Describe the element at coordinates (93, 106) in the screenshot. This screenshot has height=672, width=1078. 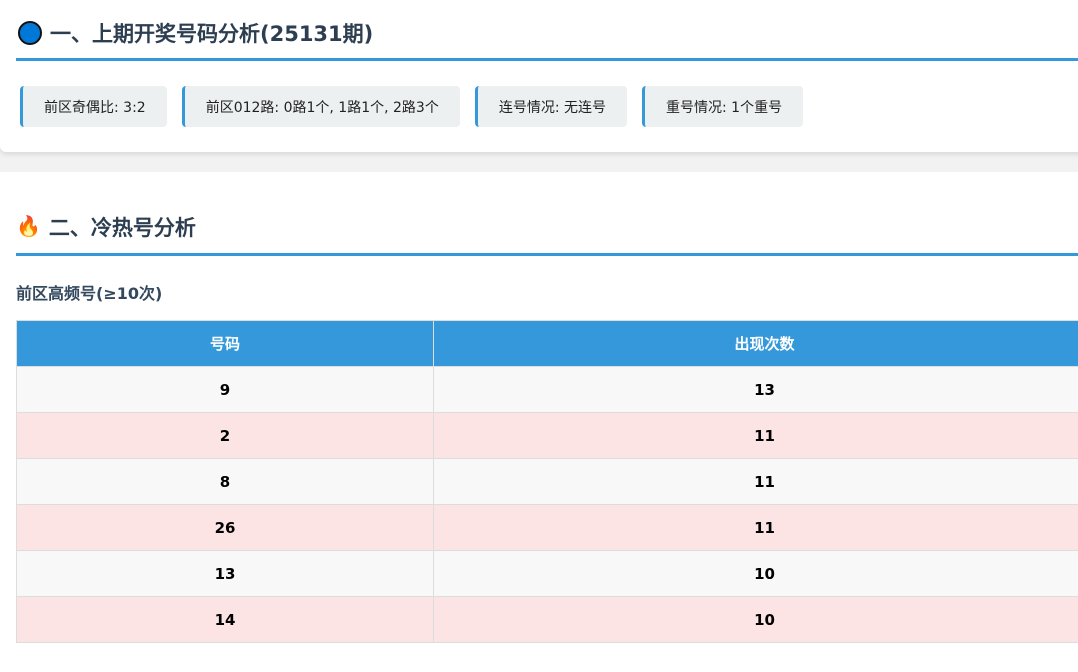
I see `stat-odd-even: 前区奇偶比: 3:2` at that location.